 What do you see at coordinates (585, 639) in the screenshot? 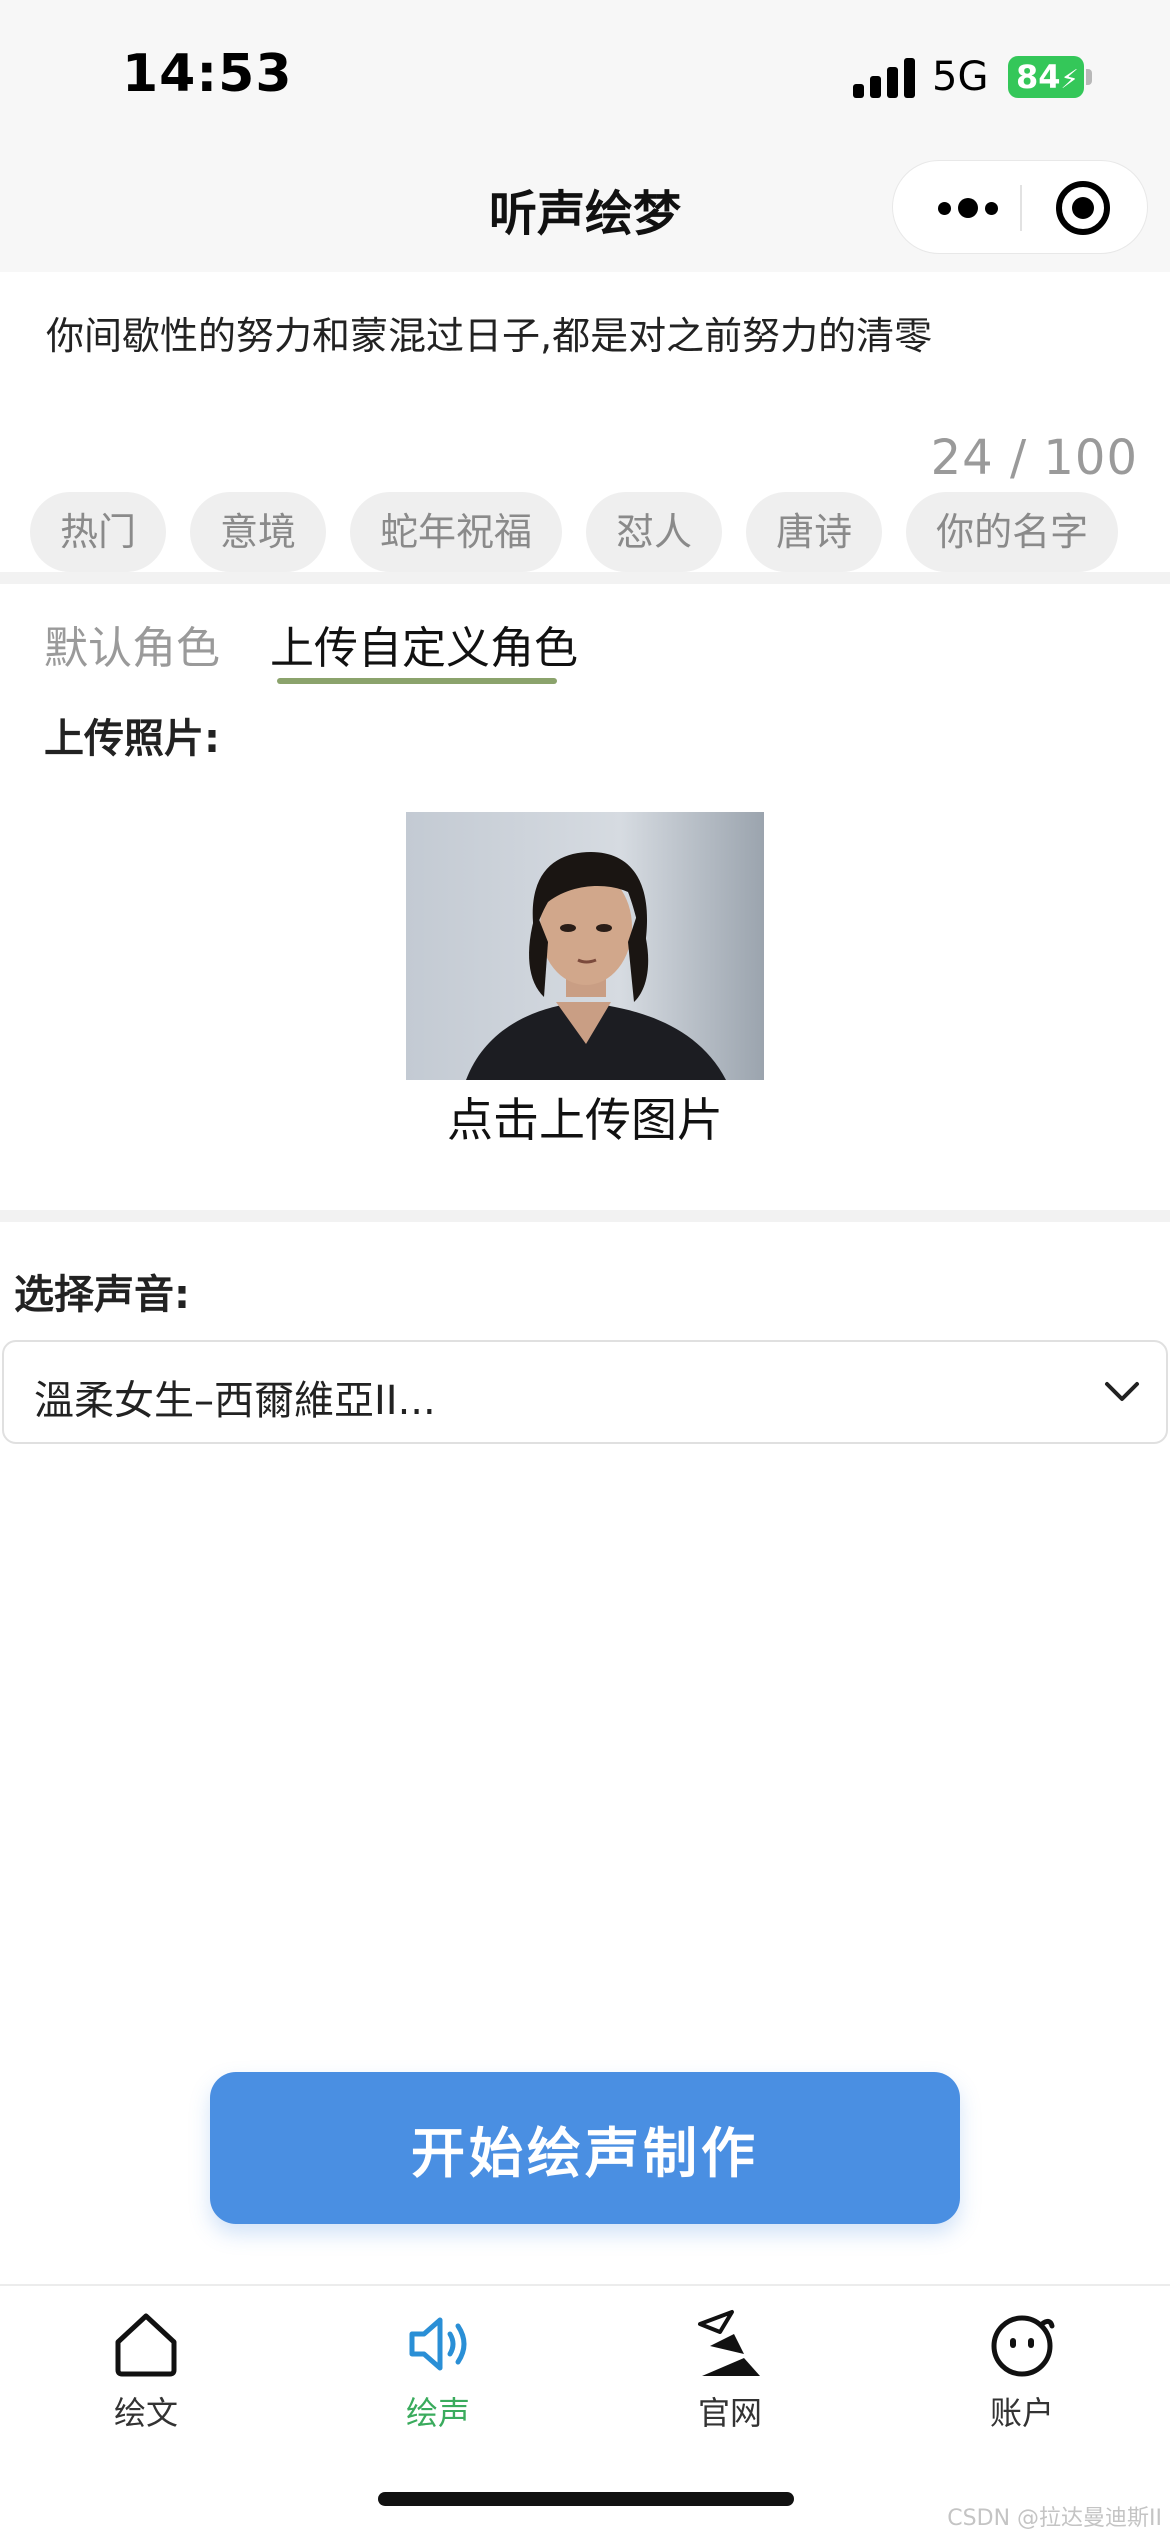
I see `role-tabs: 默认角色 上传自定义角色` at bounding box center [585, 639].